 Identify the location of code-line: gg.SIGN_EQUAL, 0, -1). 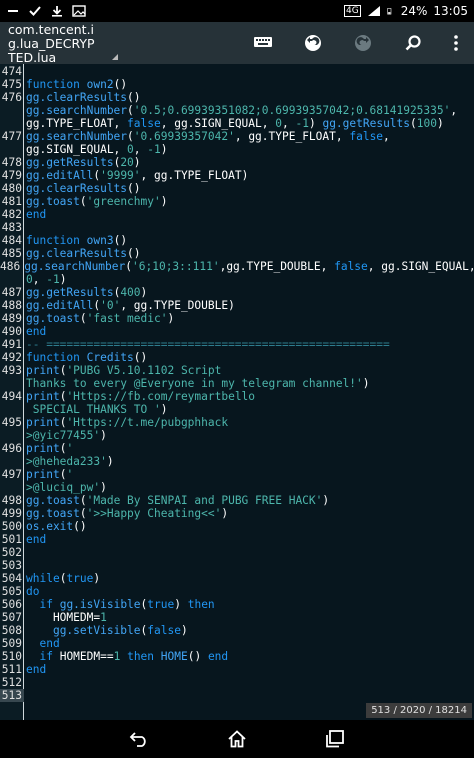
(237, 149).